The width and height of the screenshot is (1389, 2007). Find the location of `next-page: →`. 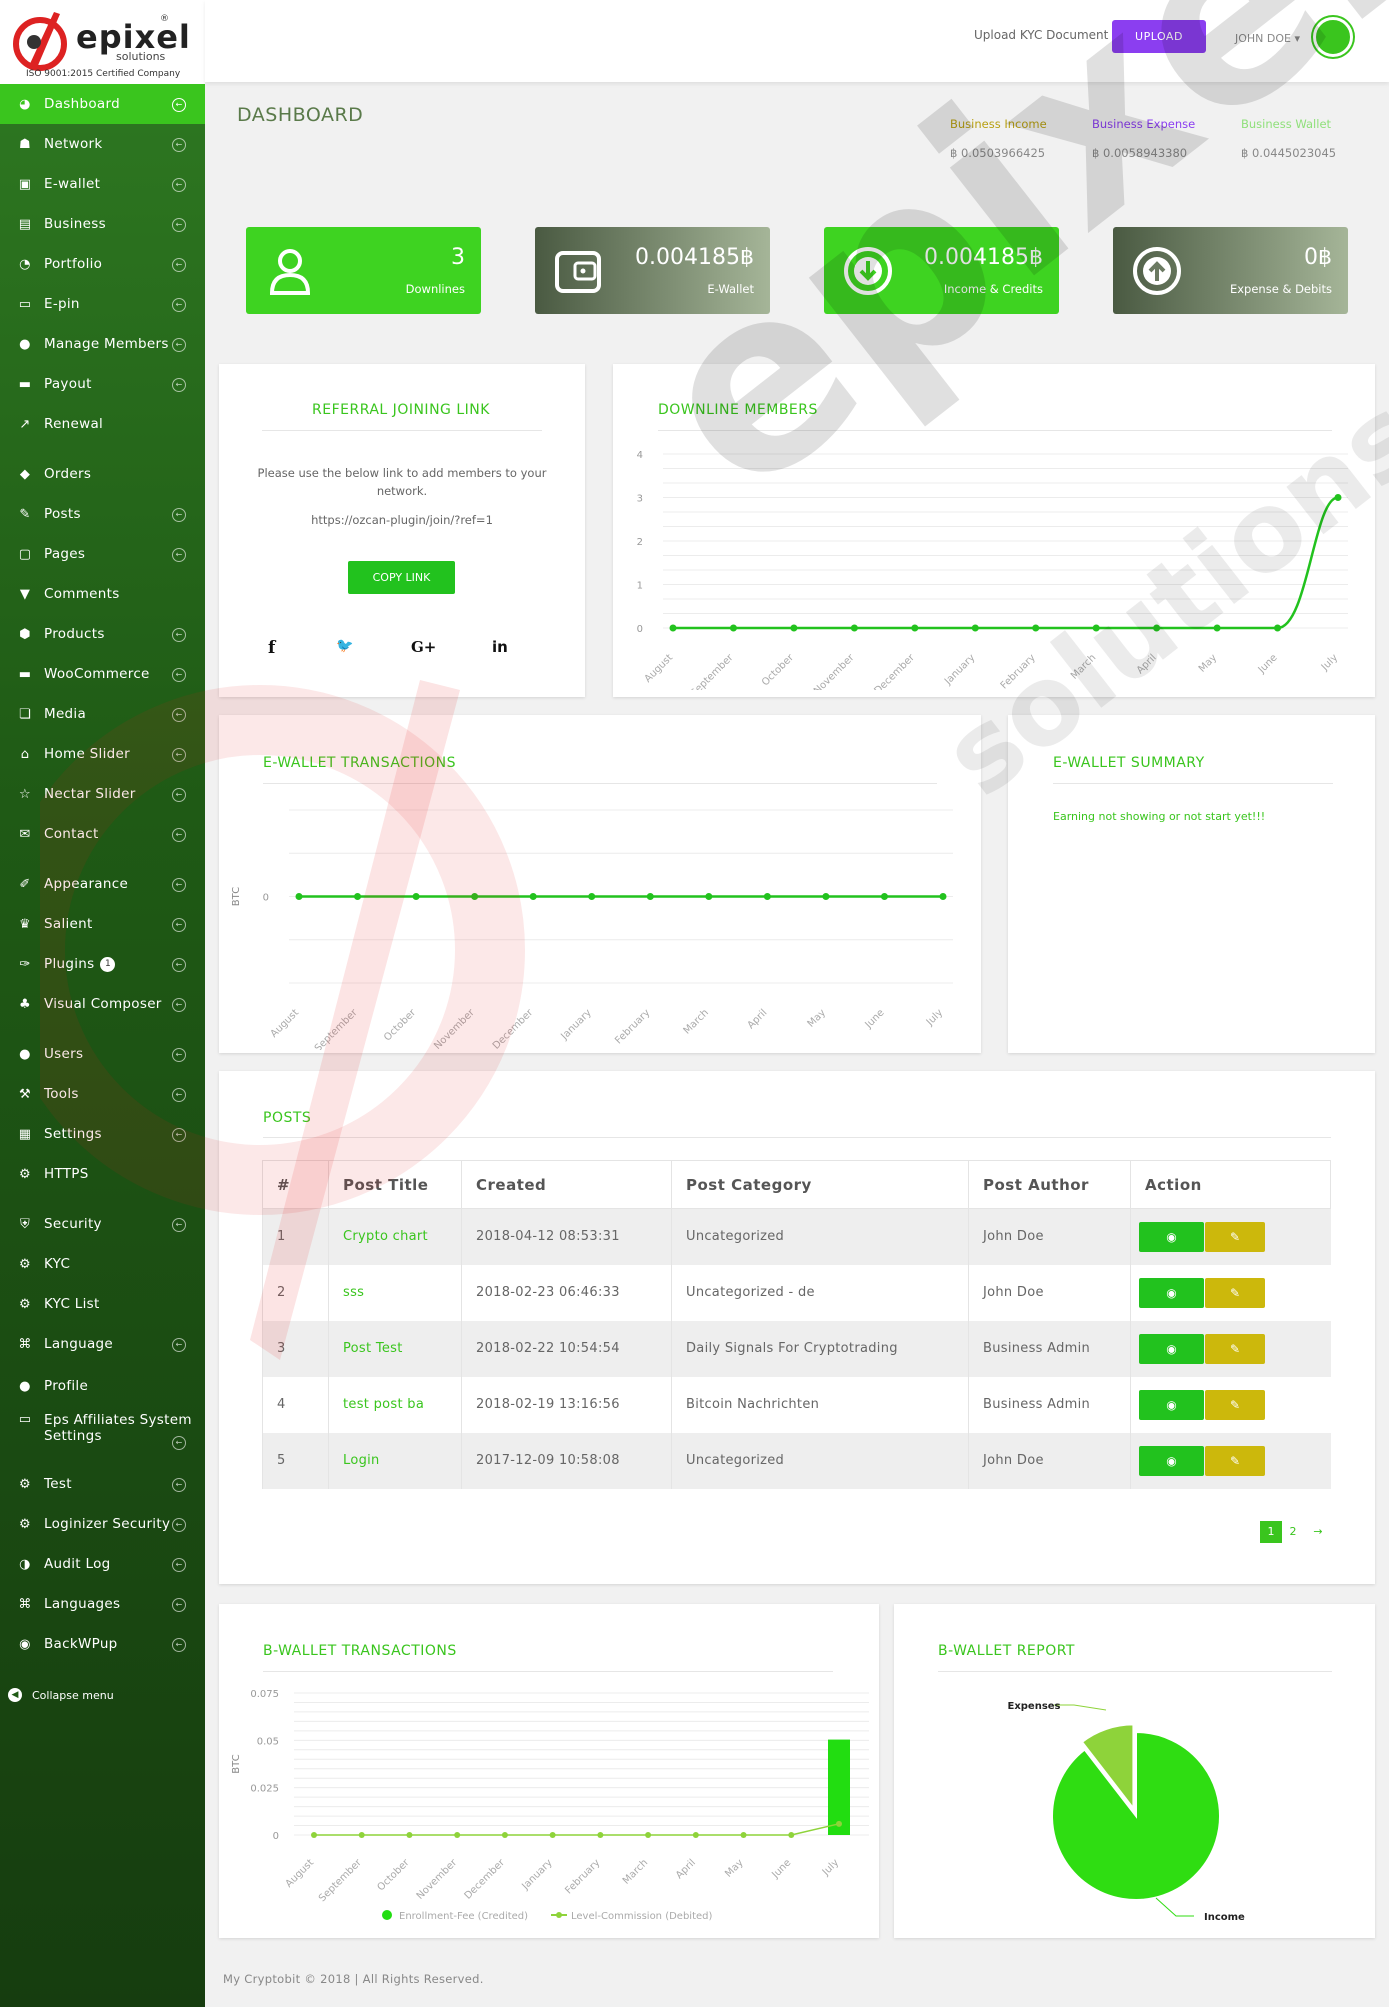

next-page: → is located at coordinates (1318, 1532).